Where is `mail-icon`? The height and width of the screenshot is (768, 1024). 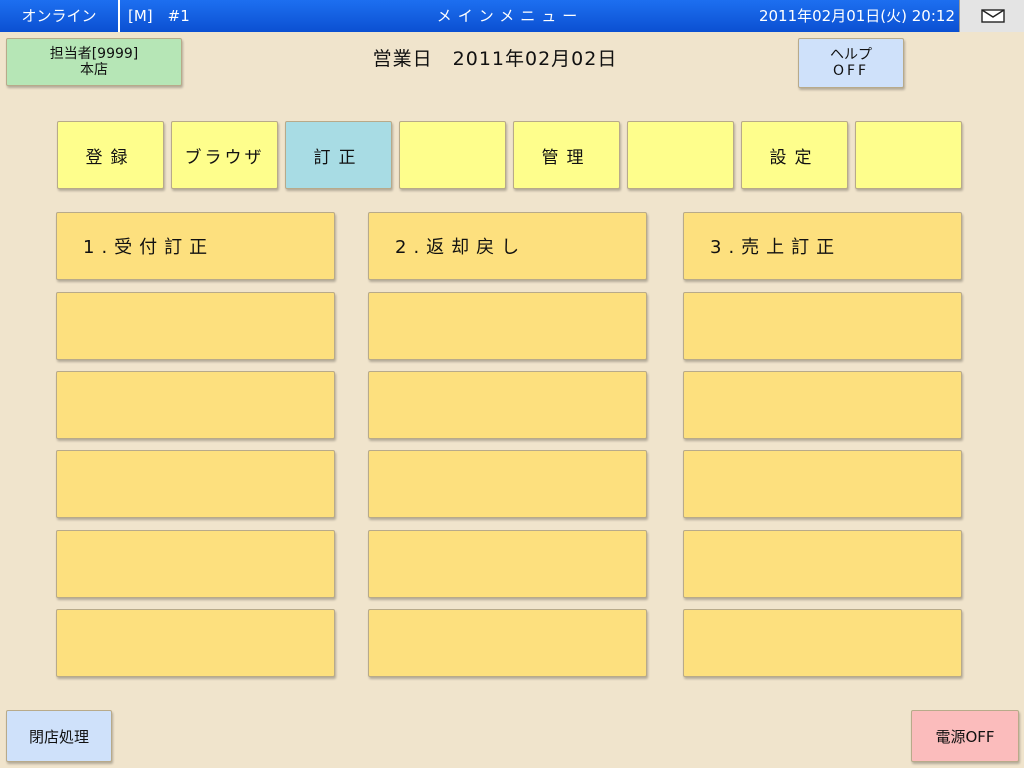 mail-icon is located at coordinates (993, 16).